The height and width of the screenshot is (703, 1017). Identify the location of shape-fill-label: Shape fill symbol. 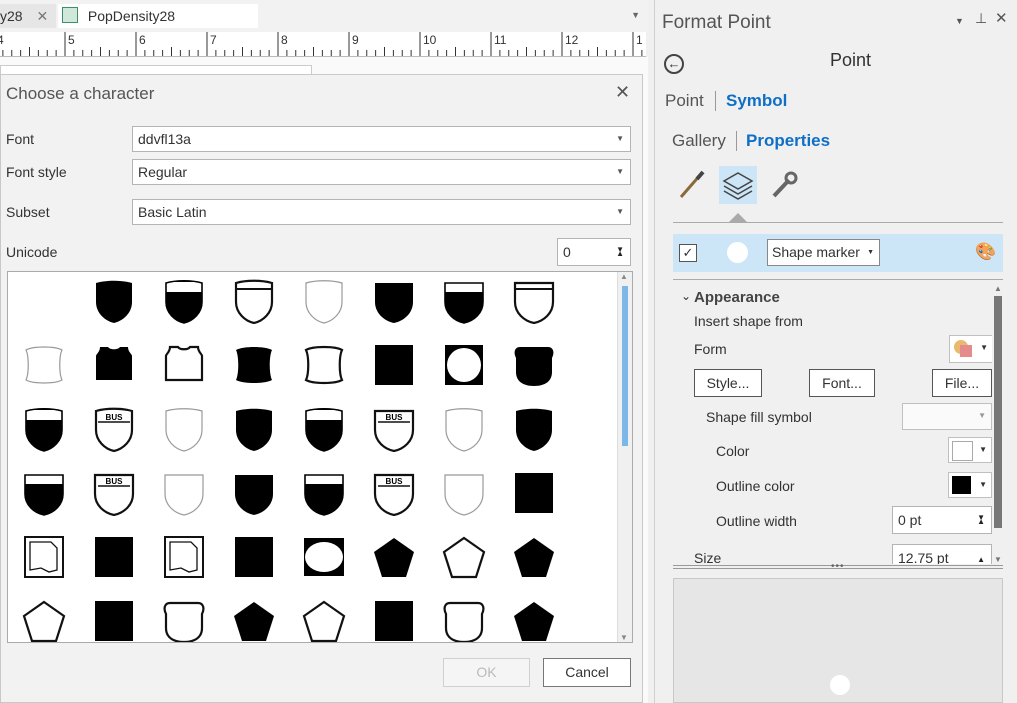
(759, 417).